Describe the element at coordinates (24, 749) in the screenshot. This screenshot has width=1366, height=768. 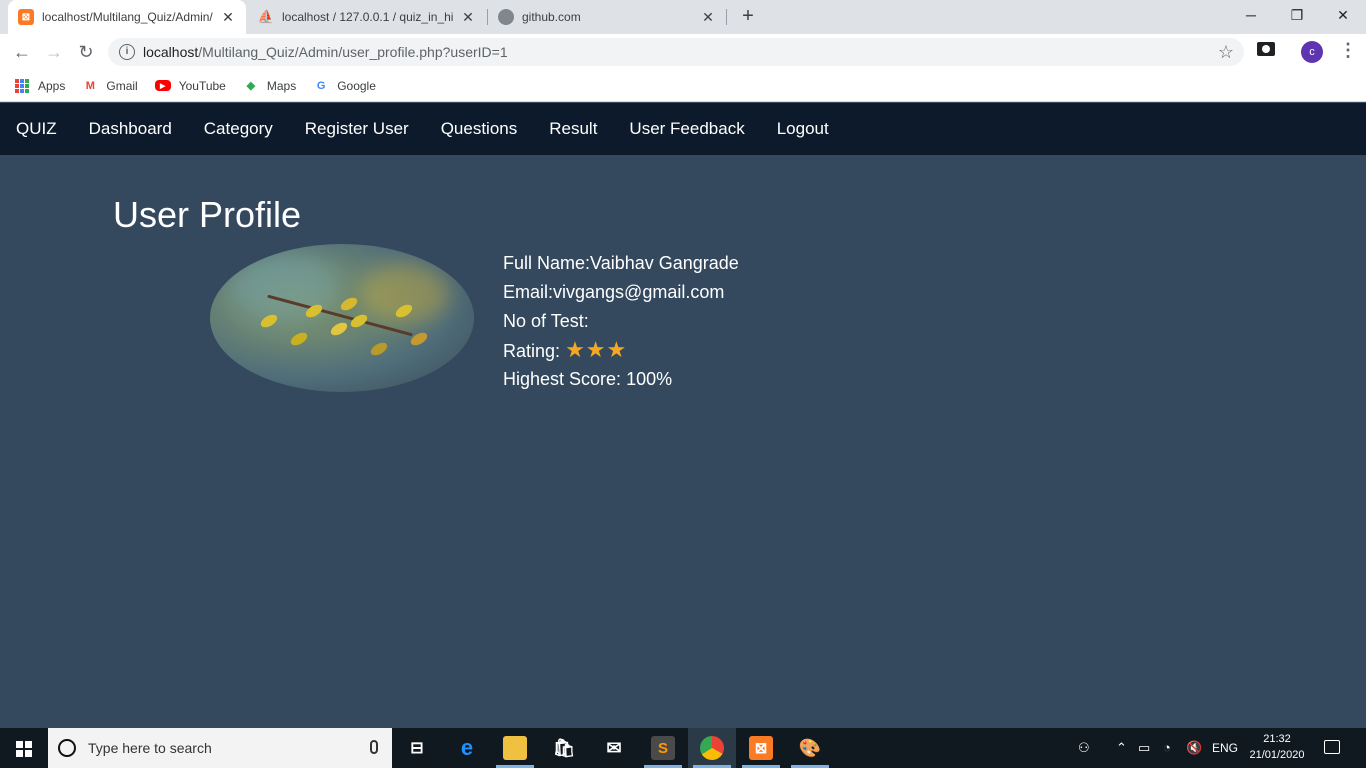
I see `windows-start-icon` at that location.